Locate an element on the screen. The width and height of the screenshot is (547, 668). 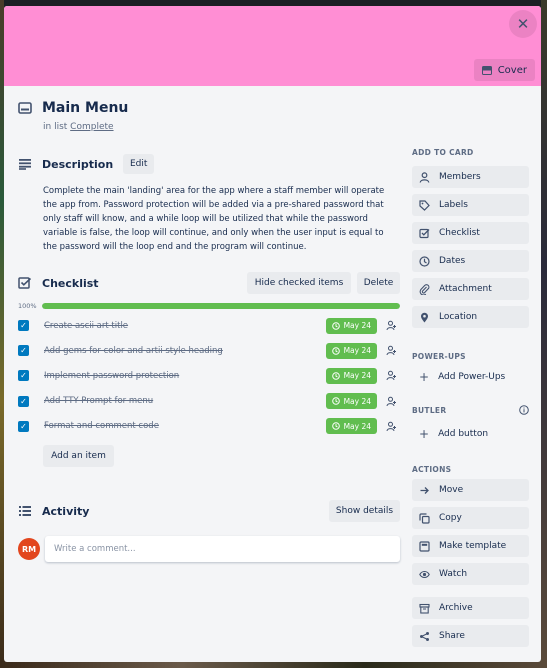
info-icon is located at coordinates (524, 410).